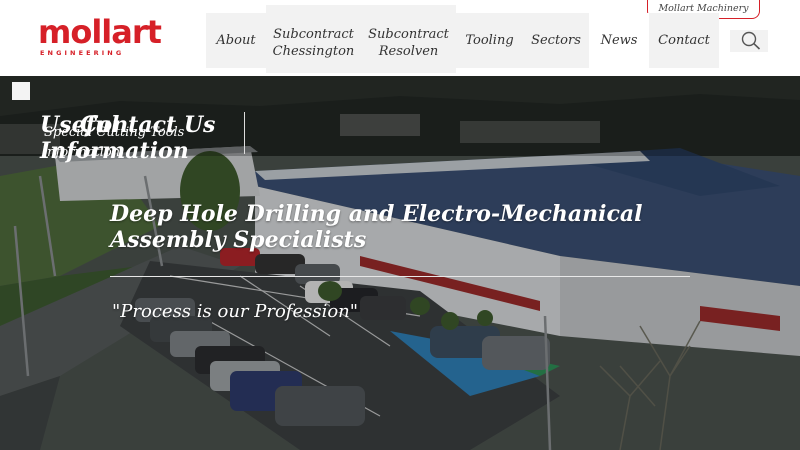  What do you see at coordinates (556, 40) in the screenshot?
I see `nav-sectors: Sectors` at bounding box center [556, 40].